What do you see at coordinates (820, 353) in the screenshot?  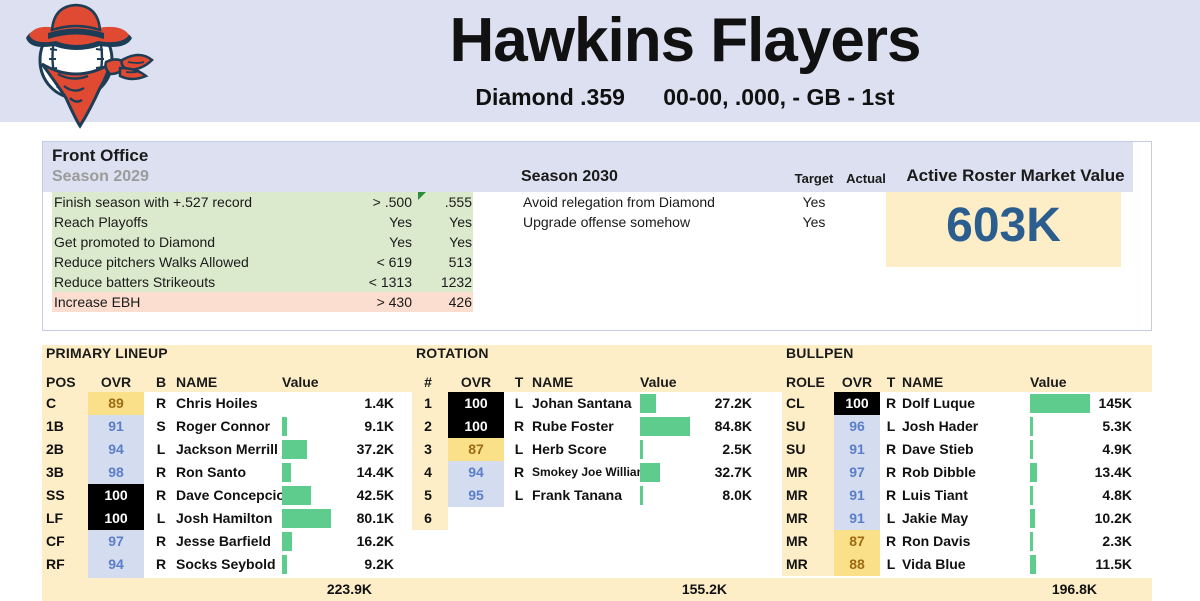 I see `section-title: BULLPEN` at bounding box center [820, 353].